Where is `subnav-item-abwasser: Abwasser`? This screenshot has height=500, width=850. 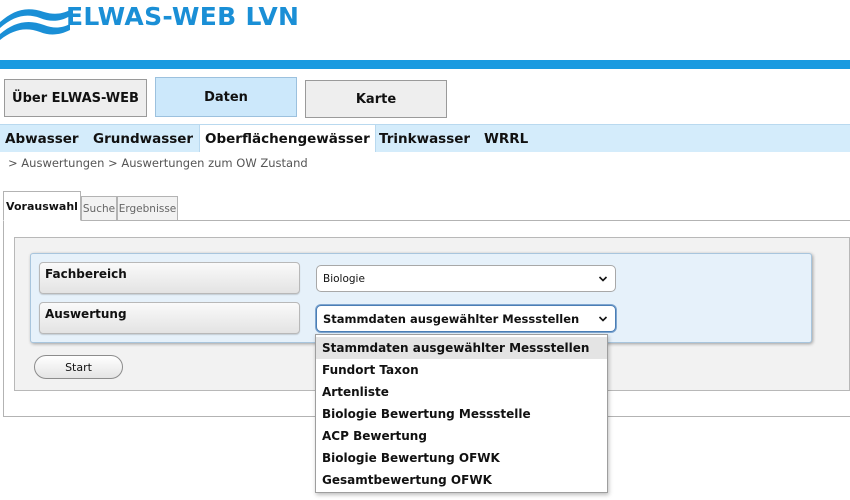
subnav-item-abwasser: Abwasser is located at coordinates (42, 138).